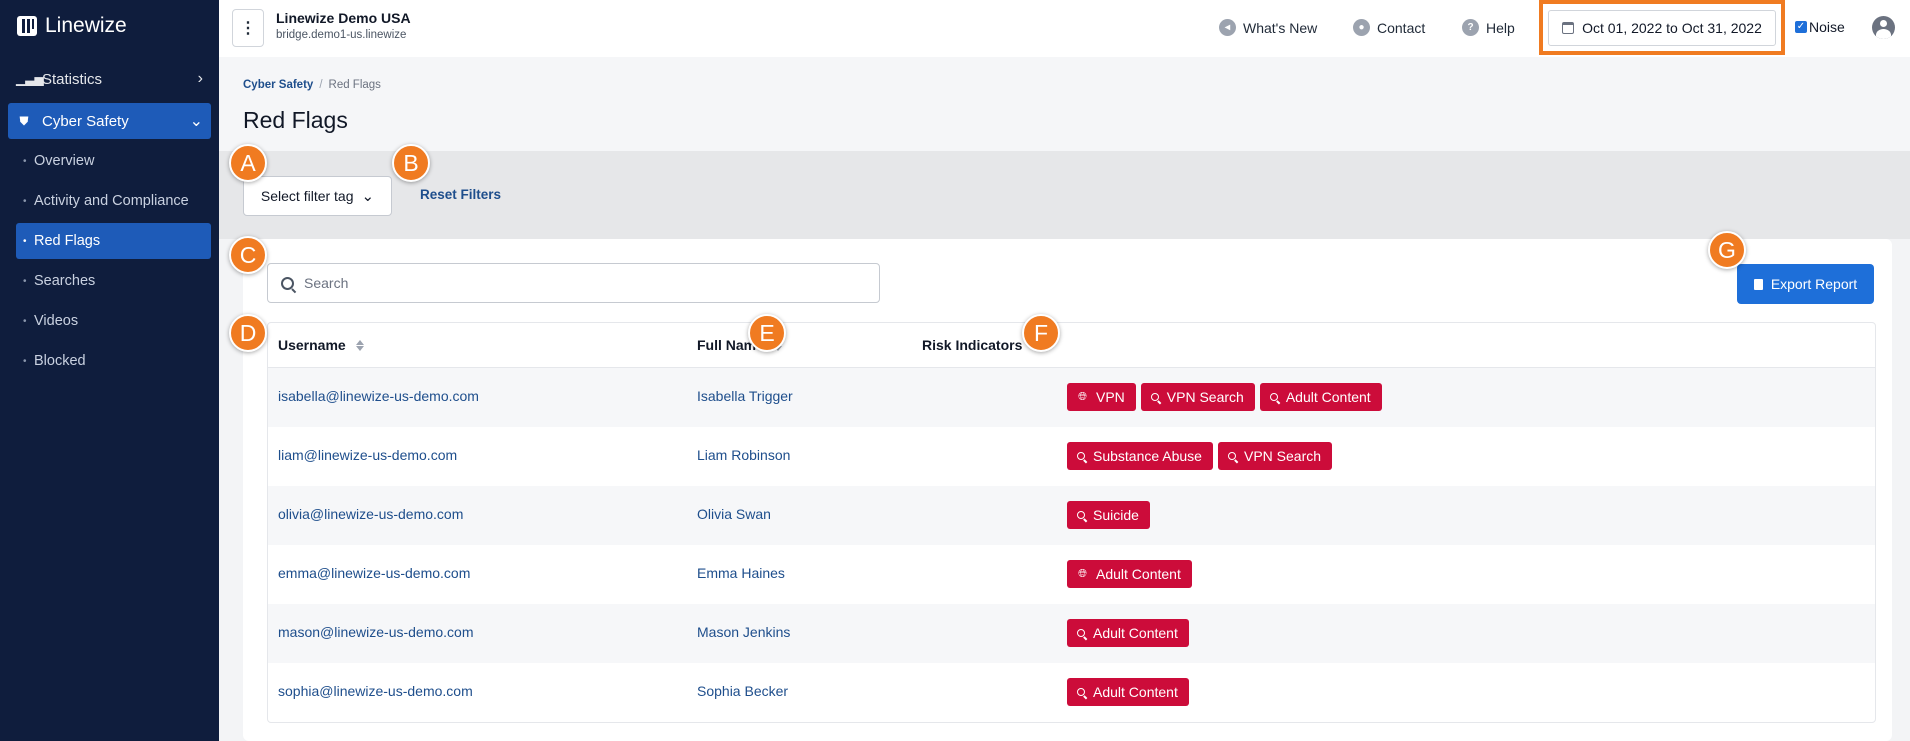 This screenshot has height=741, width=1910. I want to click on org-name: Linewize Demo USA, so click(343, 18).